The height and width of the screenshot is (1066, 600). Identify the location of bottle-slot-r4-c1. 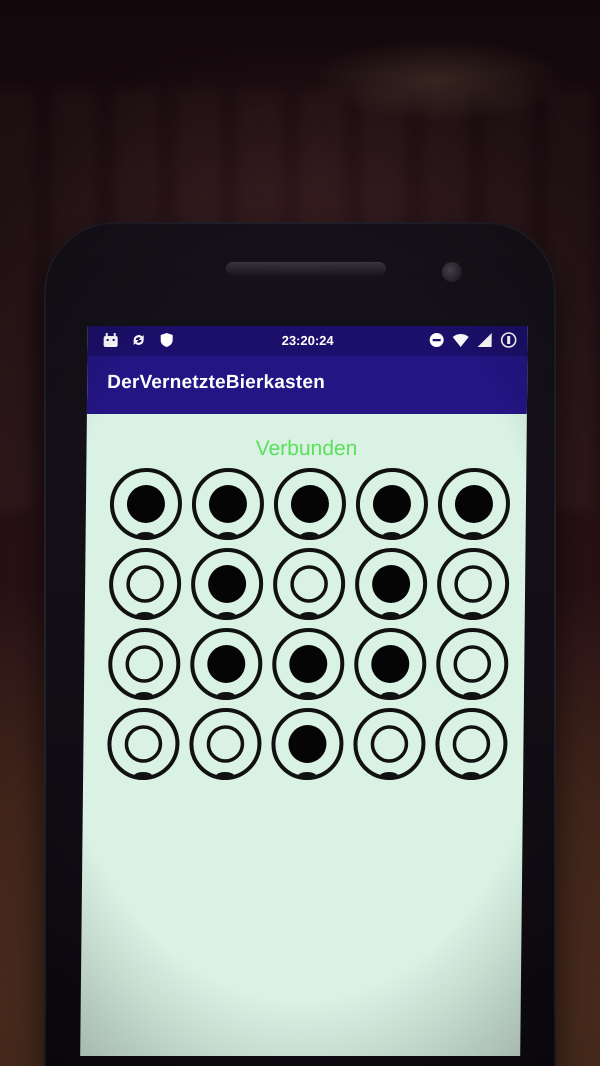
(143, 746).